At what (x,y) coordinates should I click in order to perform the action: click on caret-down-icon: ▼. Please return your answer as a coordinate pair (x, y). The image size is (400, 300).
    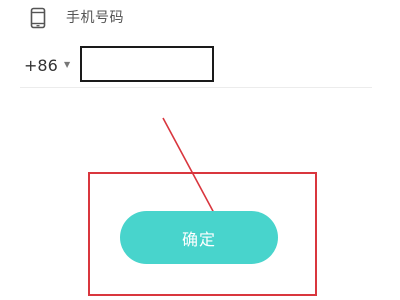
    Looking at the image, I should click on (67, 65).